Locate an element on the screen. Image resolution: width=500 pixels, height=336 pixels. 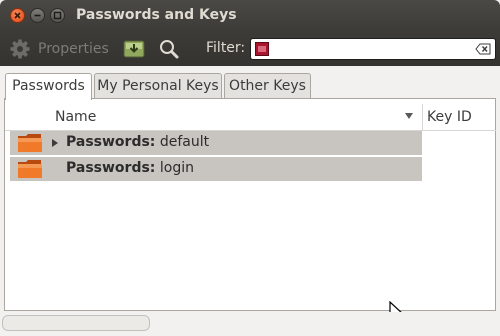
import-icon is located at coordinates (134, 49).